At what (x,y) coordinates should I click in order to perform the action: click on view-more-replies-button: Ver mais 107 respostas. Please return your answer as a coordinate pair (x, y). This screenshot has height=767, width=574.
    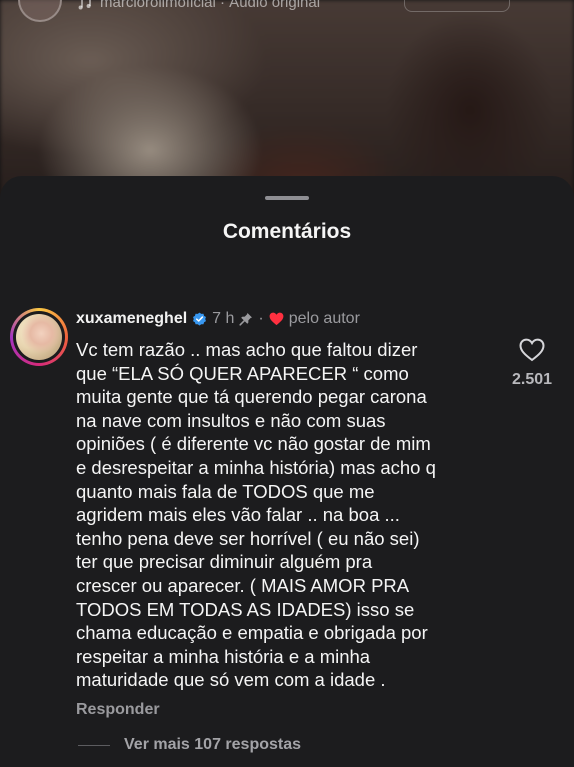
    Looking at the image, I should click on (189, 745).